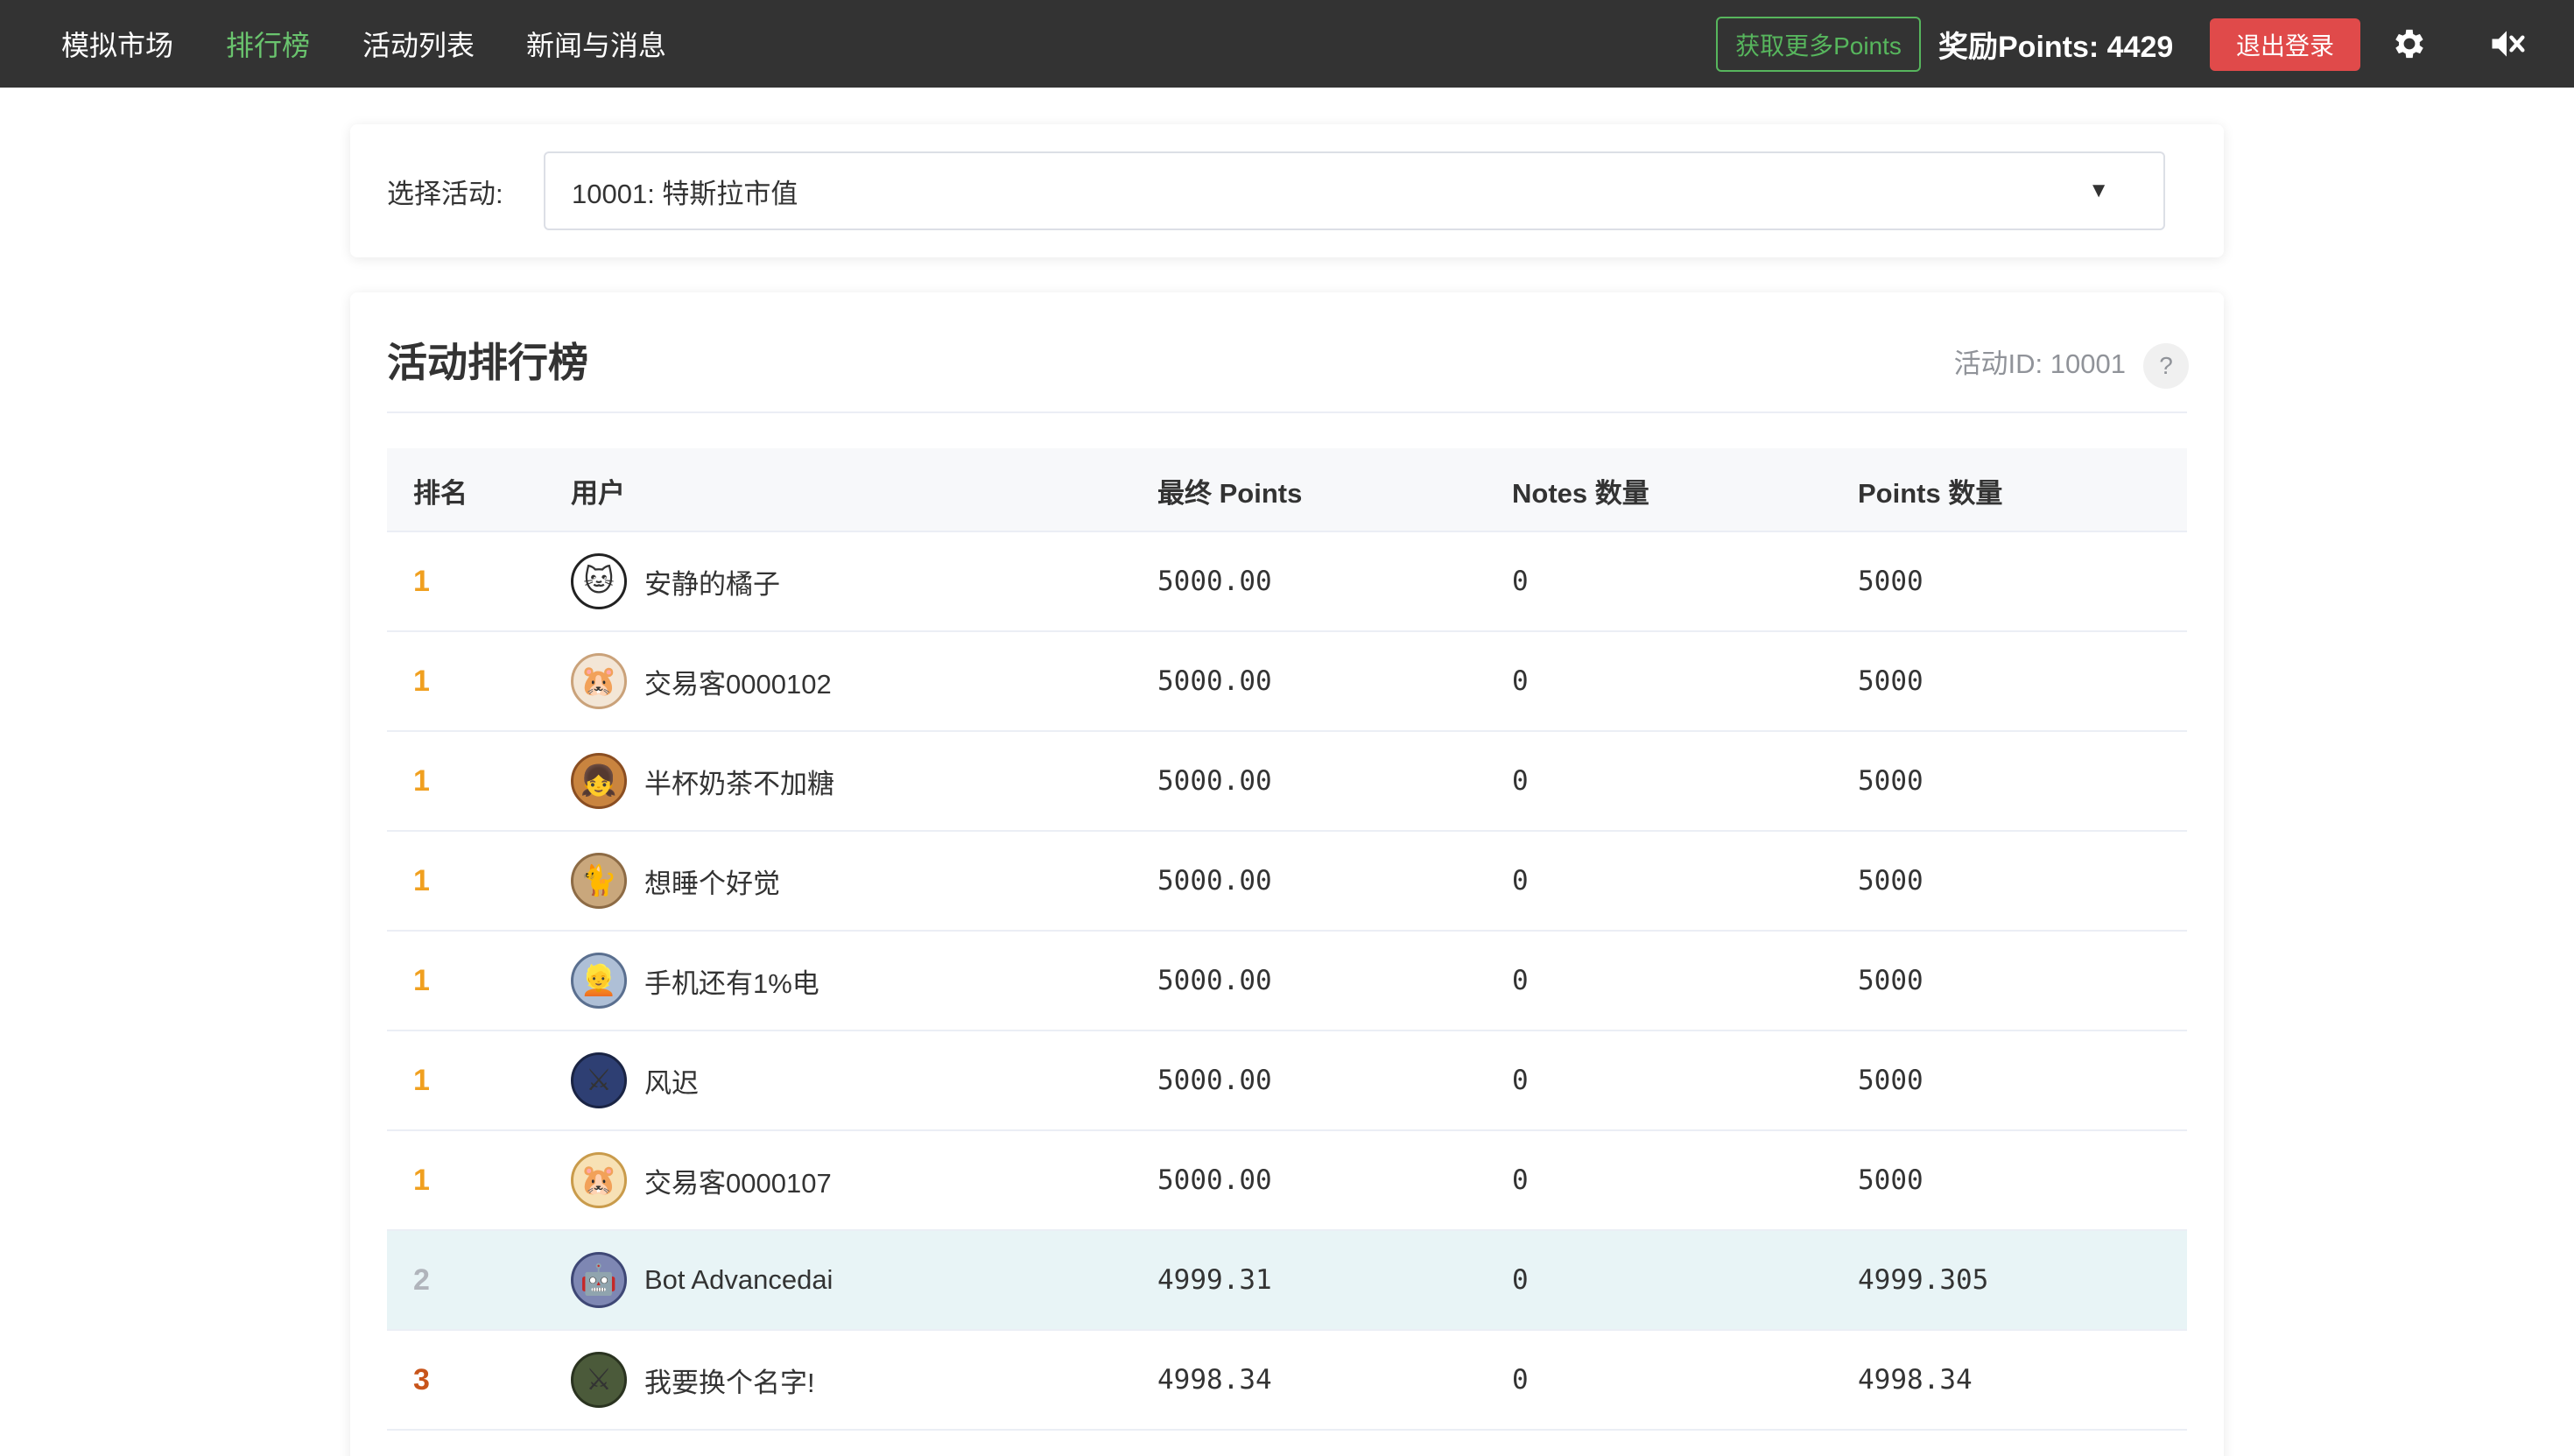 This screenshot has width=2574, height=1456. I want to click on reward-points-display: 奖励Points: 4429, so click(2056, 47).